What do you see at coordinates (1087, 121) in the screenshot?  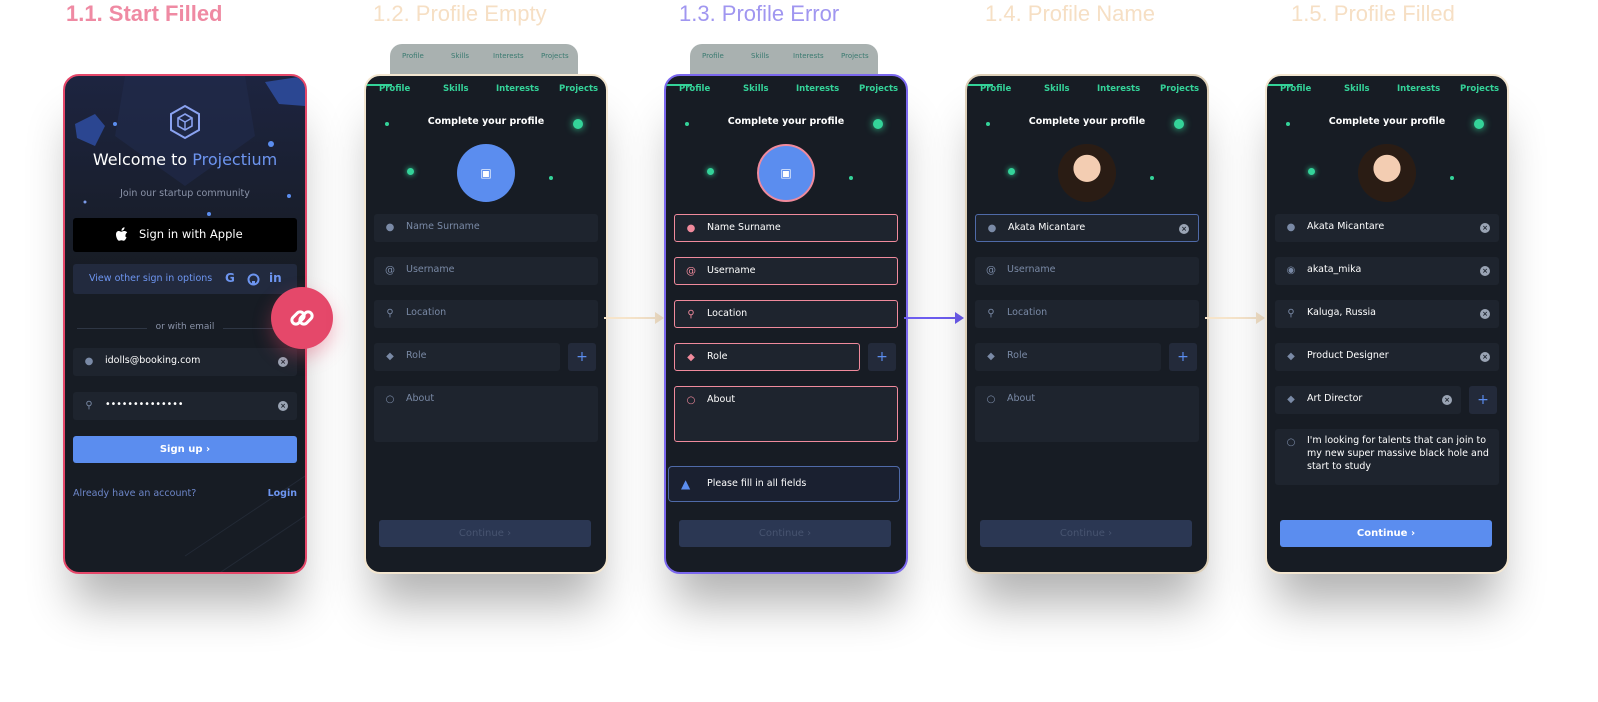 I see `profile-title: Complete your profile` at bounding box center [1087, 121].